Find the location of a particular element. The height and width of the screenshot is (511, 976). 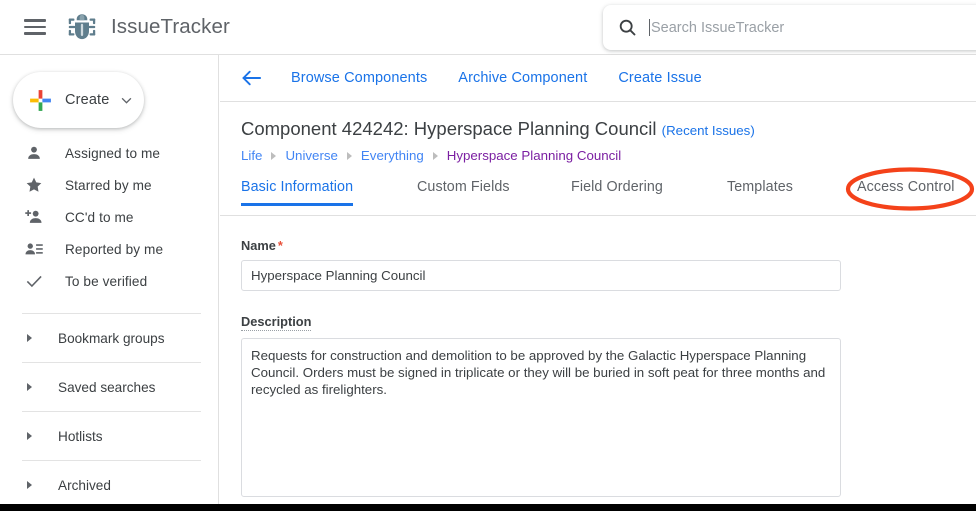

brand-title: IssueTracker is located at coordinates (170, 26).